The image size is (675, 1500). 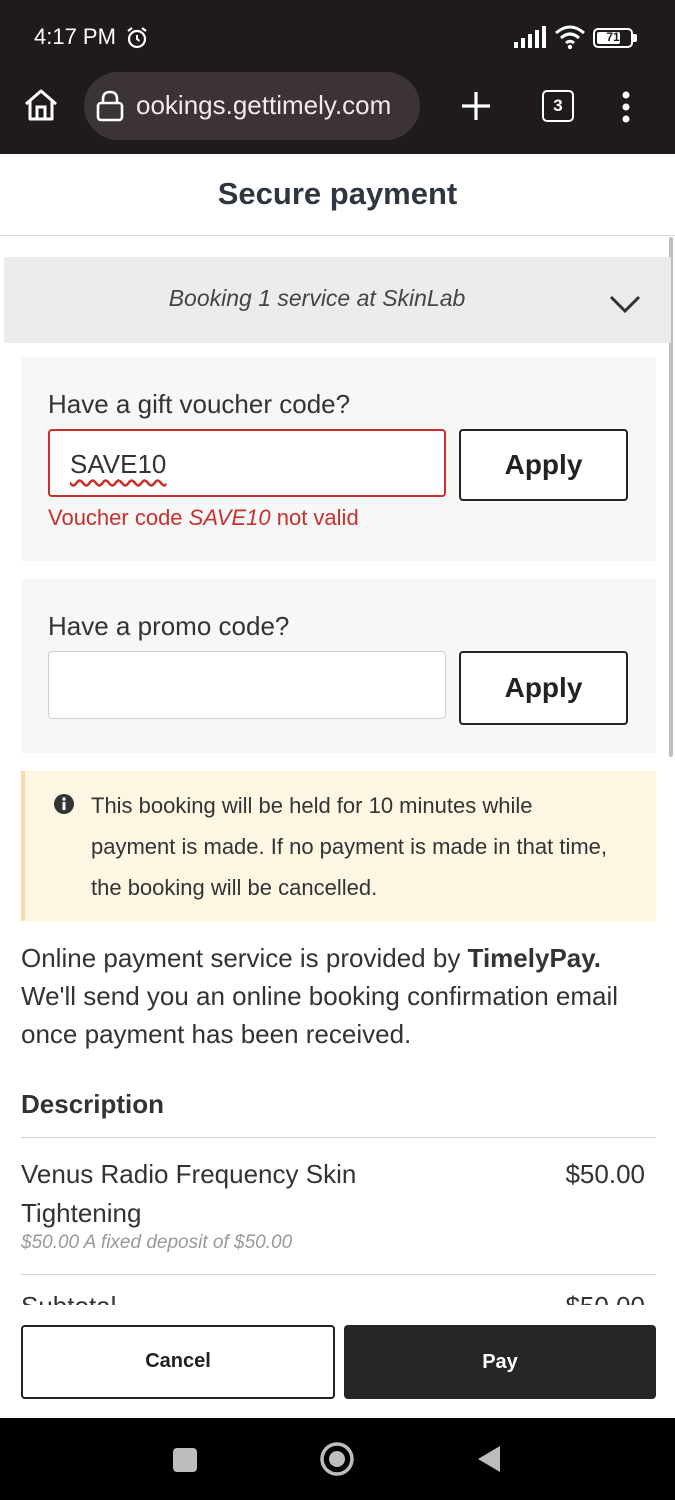 I want to click on address-bar: ookings.gettimely.com, so click(x=252, y=106).